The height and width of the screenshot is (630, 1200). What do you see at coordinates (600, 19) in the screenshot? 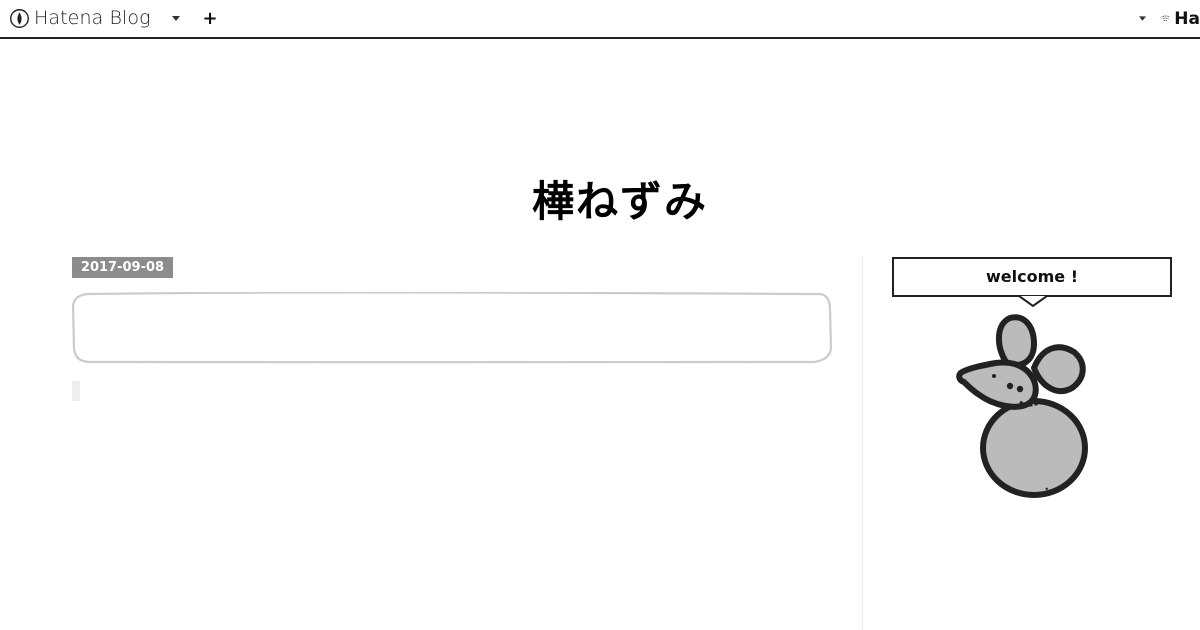
I see `global-header: Hatena Blog + Ha` at bounding box center [600, 19].